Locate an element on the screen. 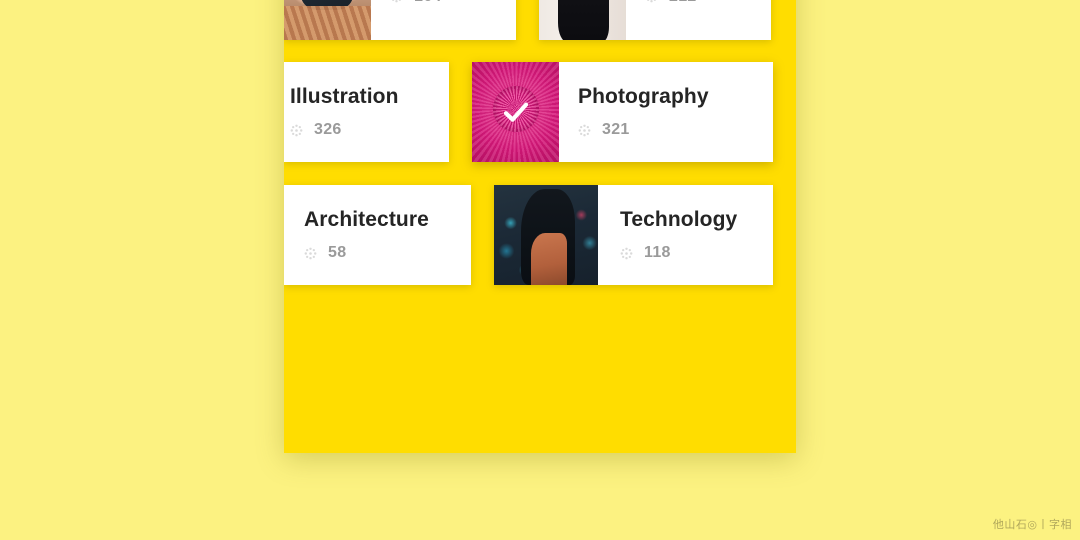  category-row: 164 is located at coordinates (540, 20).